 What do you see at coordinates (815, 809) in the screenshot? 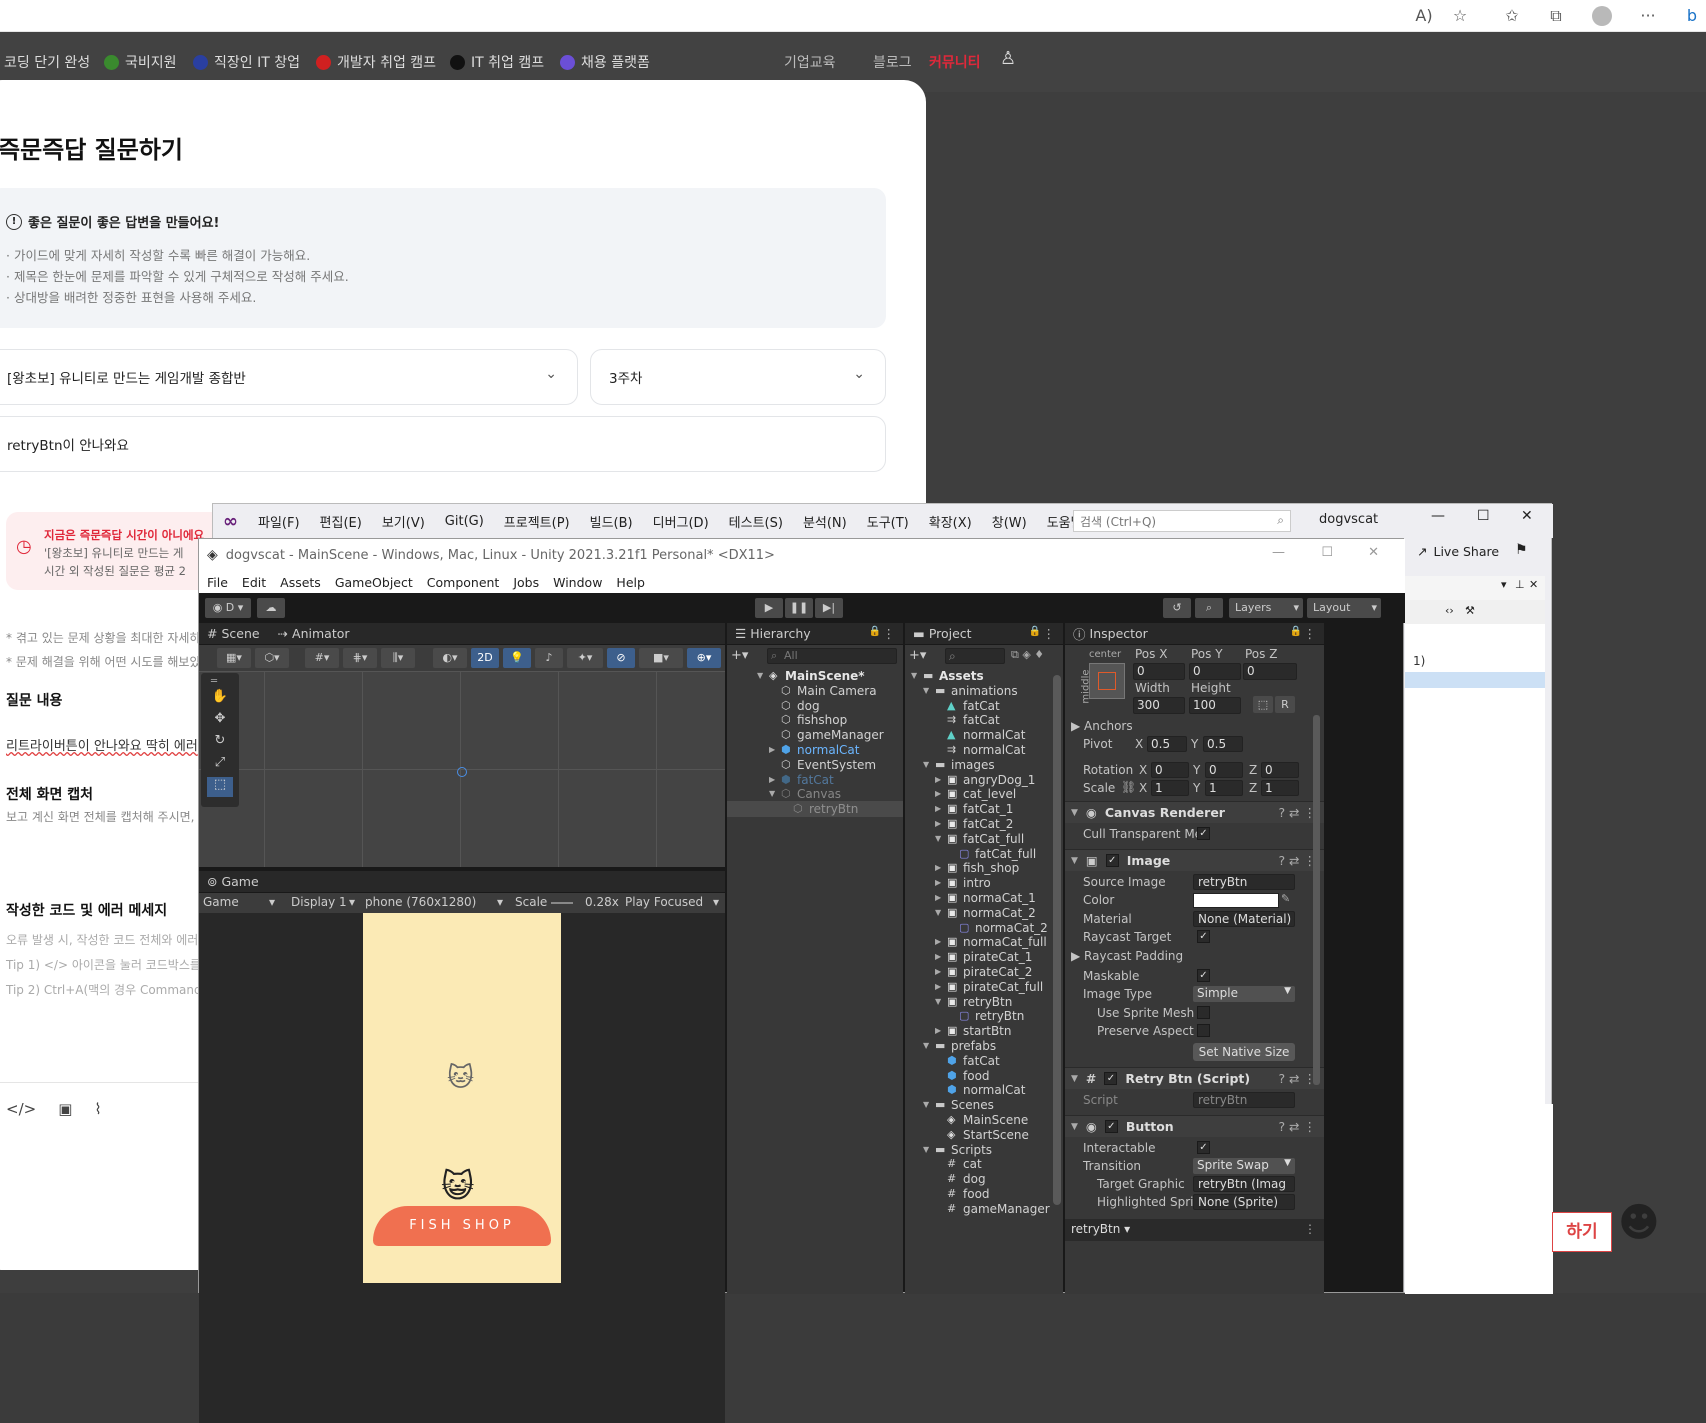
I see `hierarchy-row: ⬡ retryBtn` at bounding box center [815, 809].